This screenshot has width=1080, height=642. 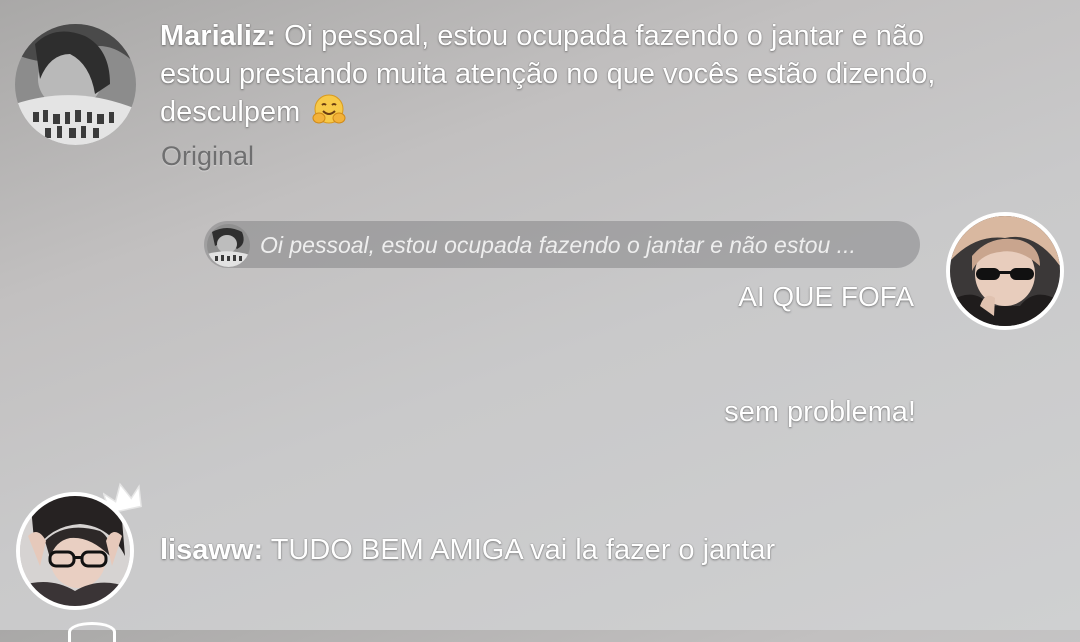 I want to click on avatar-marializ-image, so click(x=75, y=84).